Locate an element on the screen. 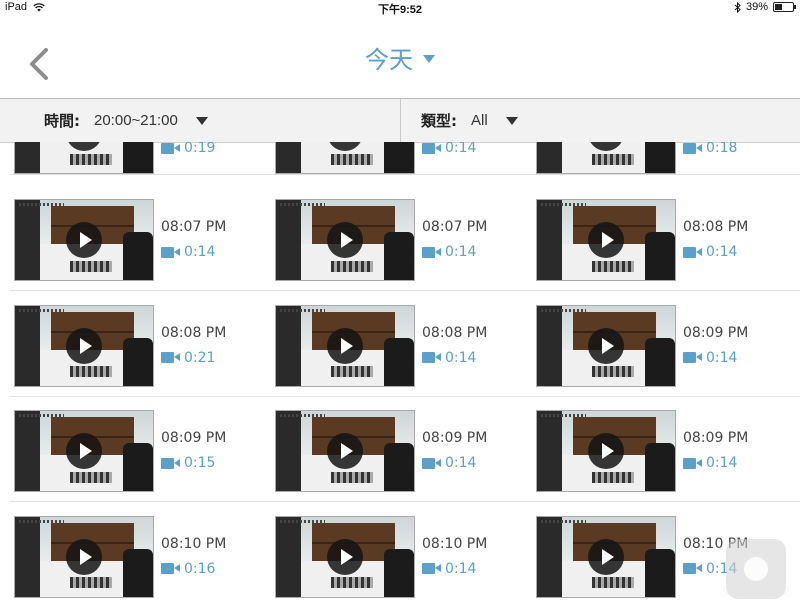  page-title: 今天 is located at coordinates (389, 60).